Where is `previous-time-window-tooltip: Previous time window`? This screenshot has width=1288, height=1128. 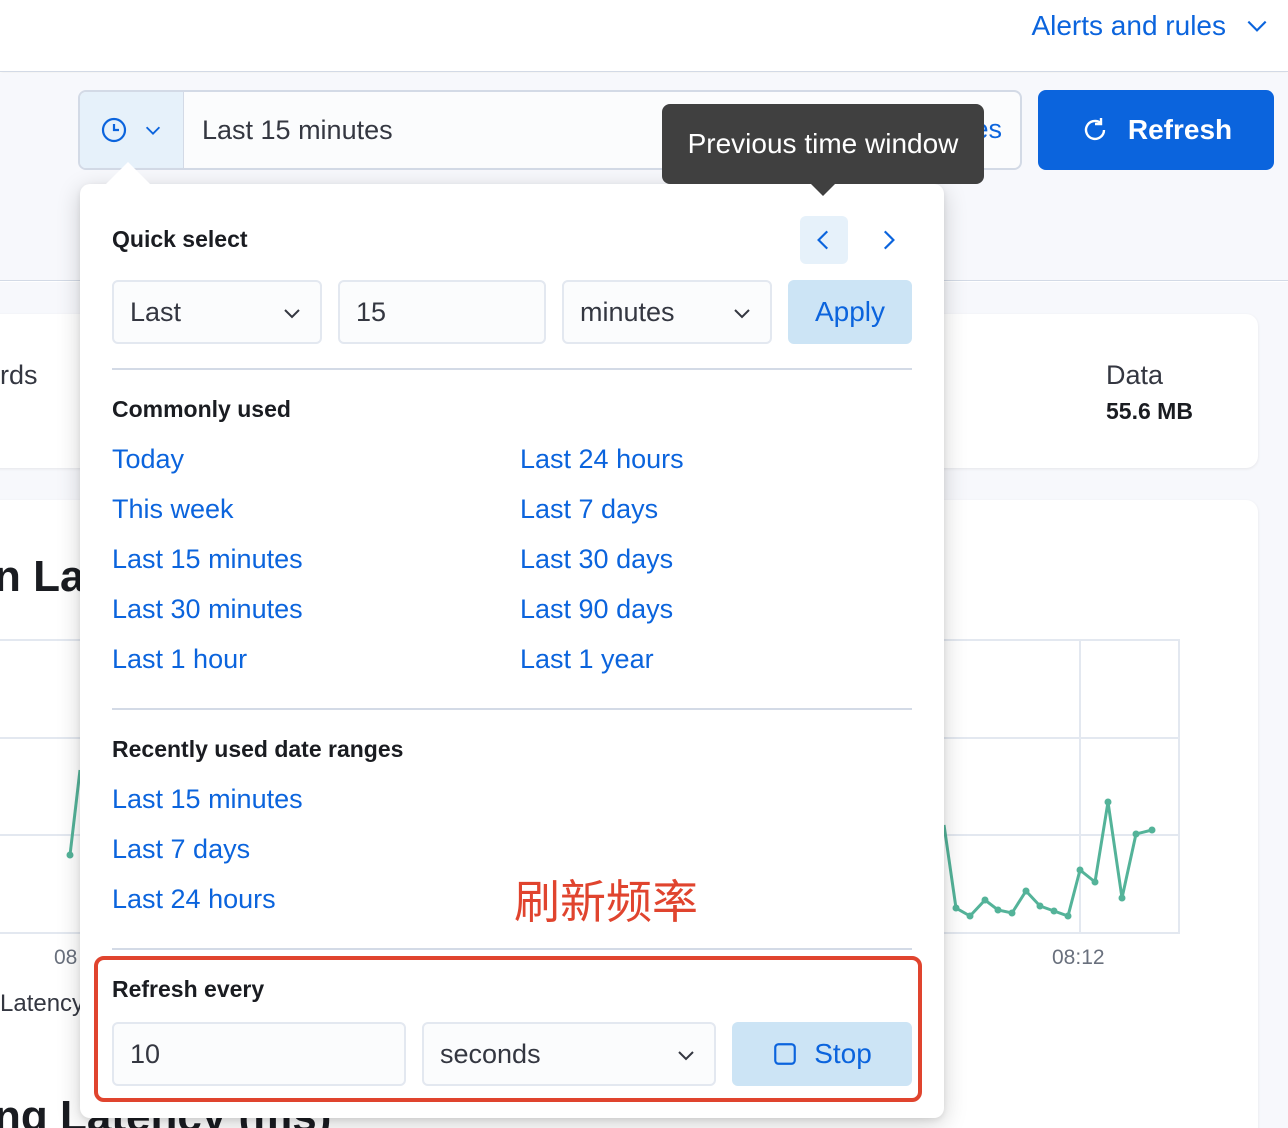
previous-time-window-tooltip: Previous time window is located at coordinates (823, 150).